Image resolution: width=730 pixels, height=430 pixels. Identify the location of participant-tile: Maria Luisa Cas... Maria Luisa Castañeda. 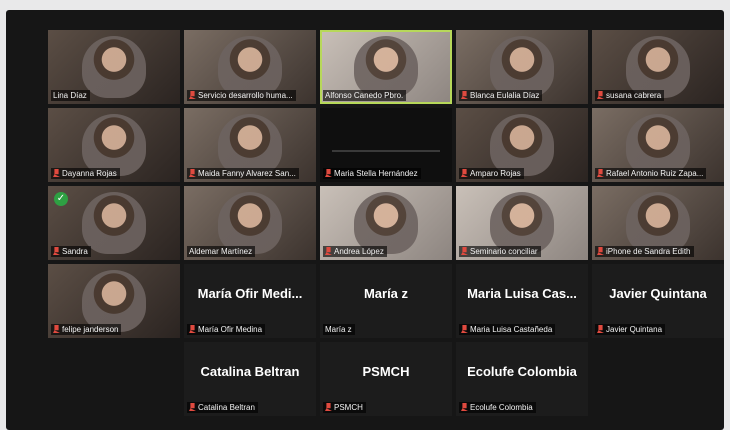
(522, 301).